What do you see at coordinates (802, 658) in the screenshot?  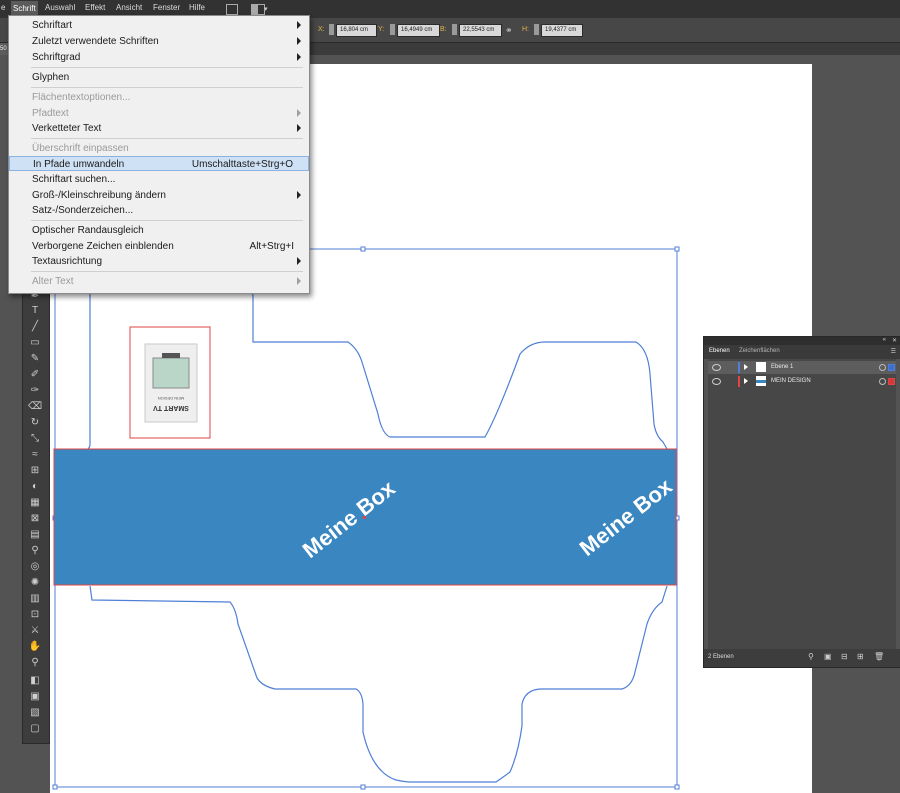 I see `panel-footer: 2 Ebenen ⚲ ▣ ⊟ ⊞ 🗑` at bounding box center [802, 658].